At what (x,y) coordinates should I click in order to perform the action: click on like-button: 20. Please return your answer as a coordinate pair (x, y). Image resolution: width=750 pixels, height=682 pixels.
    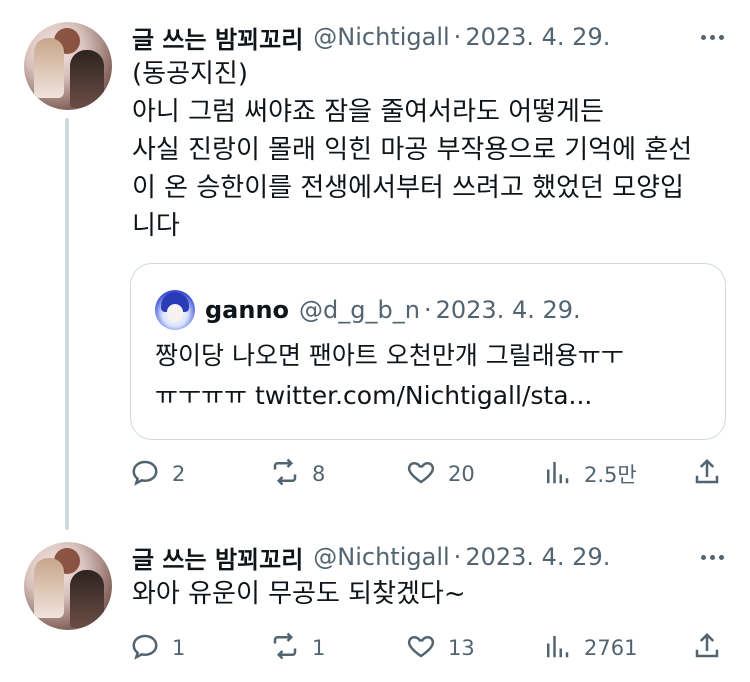
    Looking at the image, I should click on (440, 474).